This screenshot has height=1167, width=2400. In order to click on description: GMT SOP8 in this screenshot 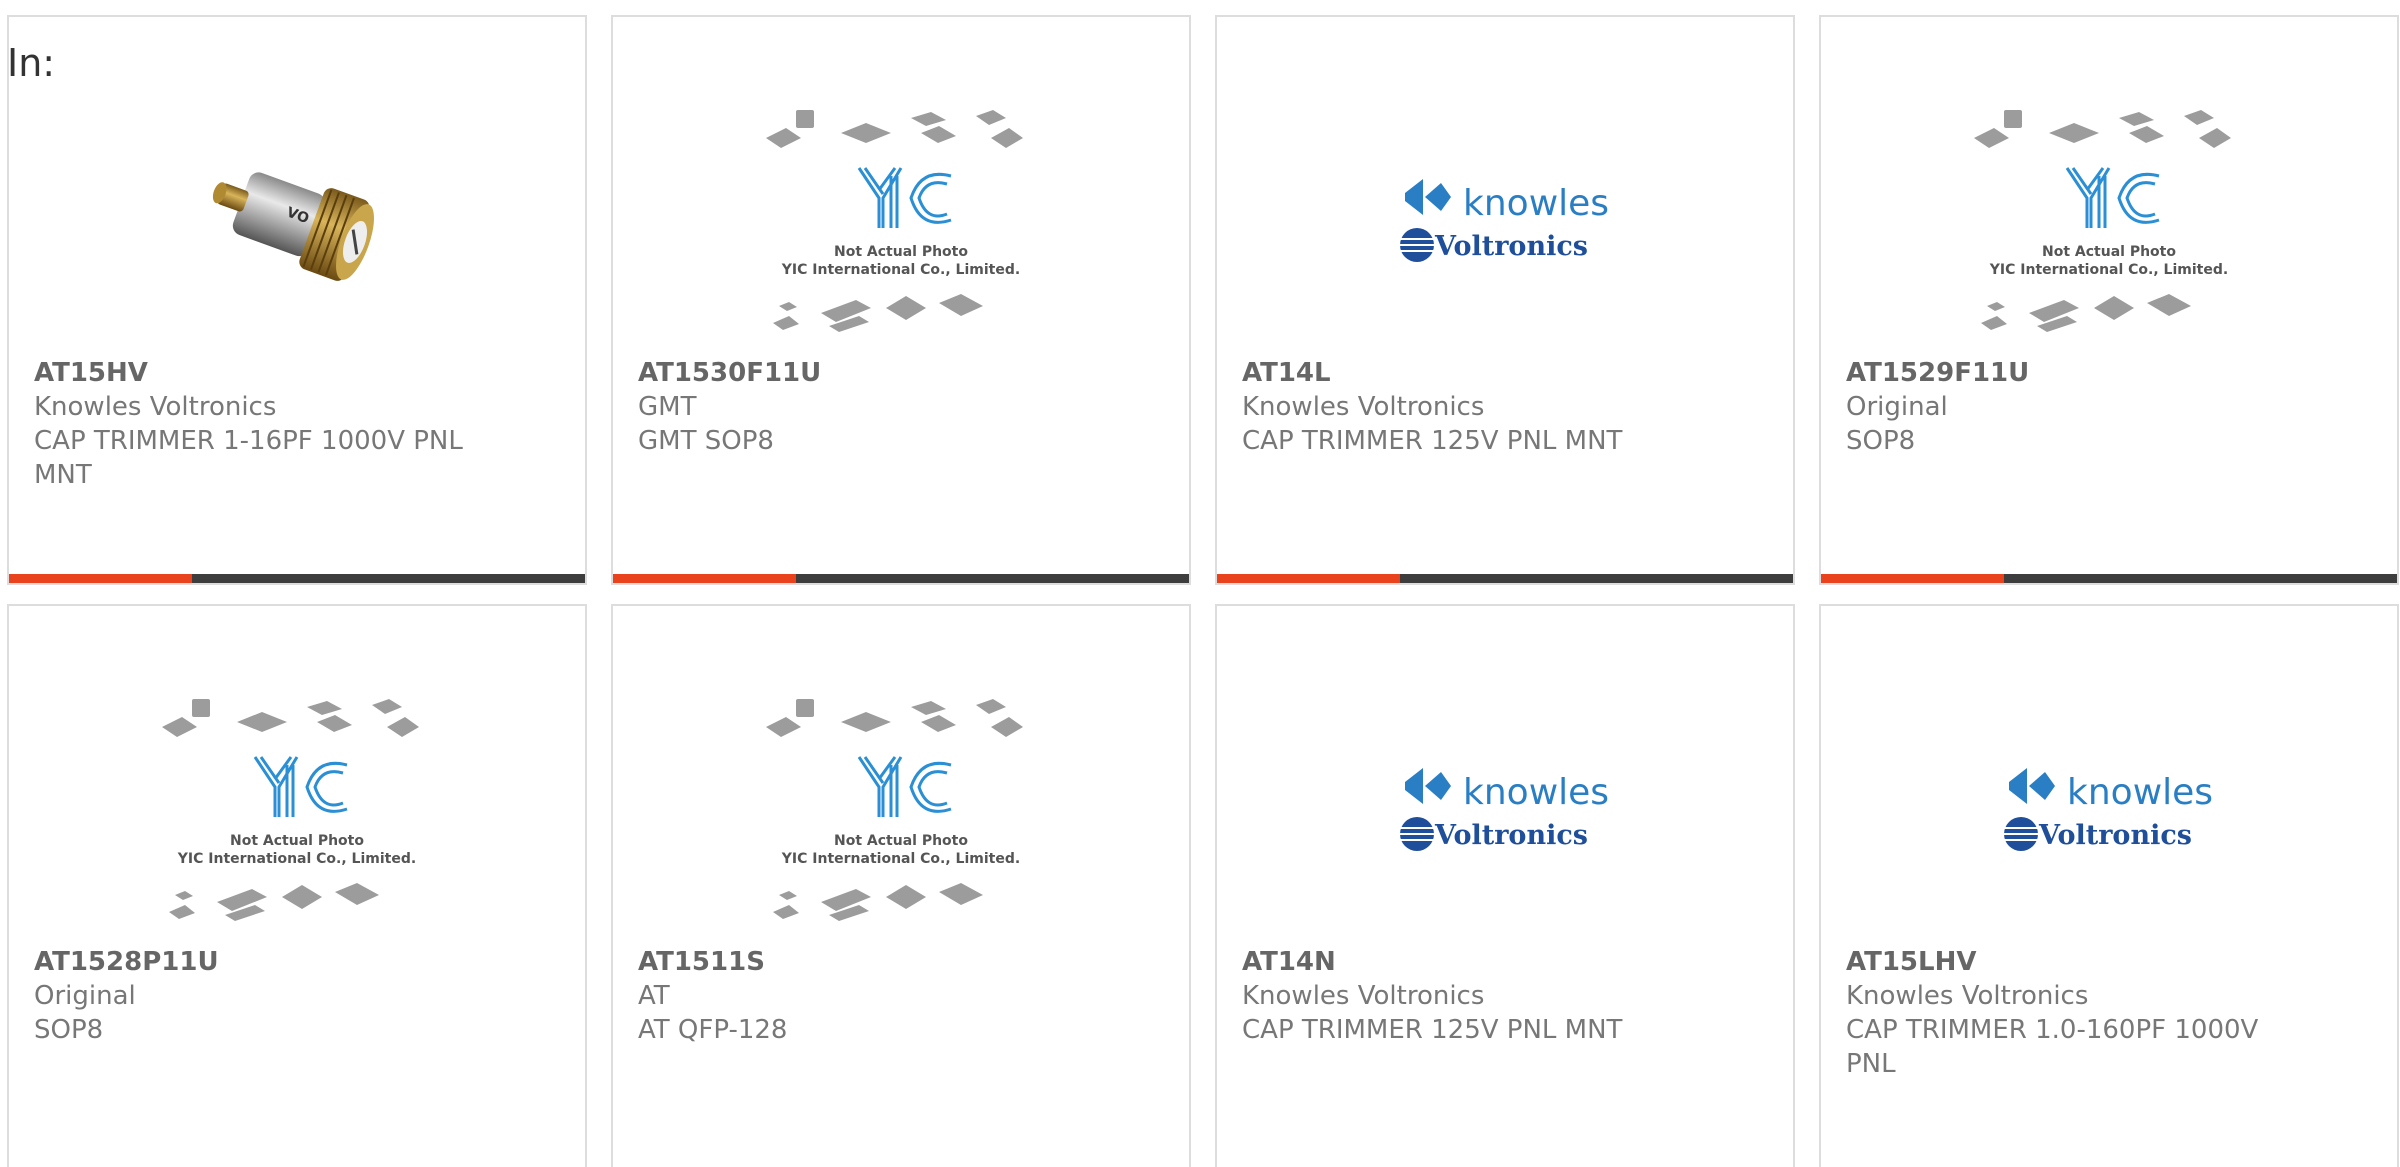, I will do `click(706, 441)`.